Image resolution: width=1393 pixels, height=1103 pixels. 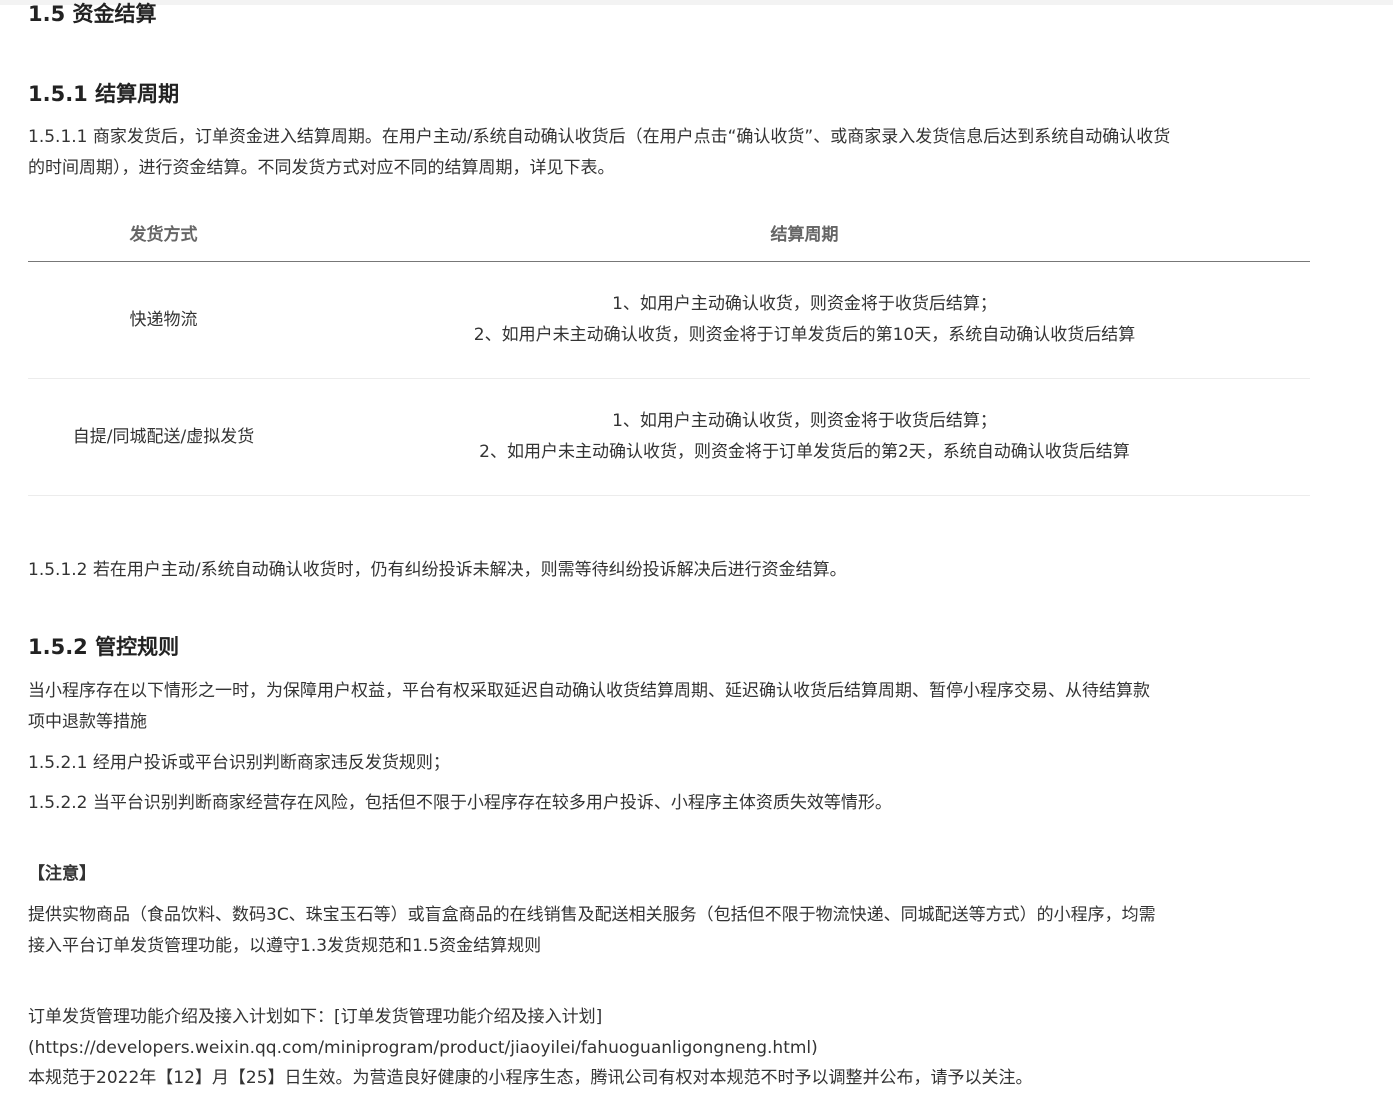 I want to click on table-header-row: 发货方式 结算周期, so click(x=669, y=232).